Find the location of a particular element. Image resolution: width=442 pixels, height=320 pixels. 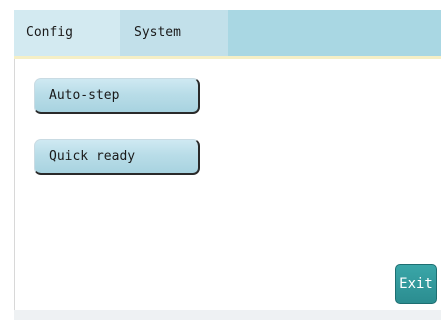

panel-border is located at coordinates (14, 189).